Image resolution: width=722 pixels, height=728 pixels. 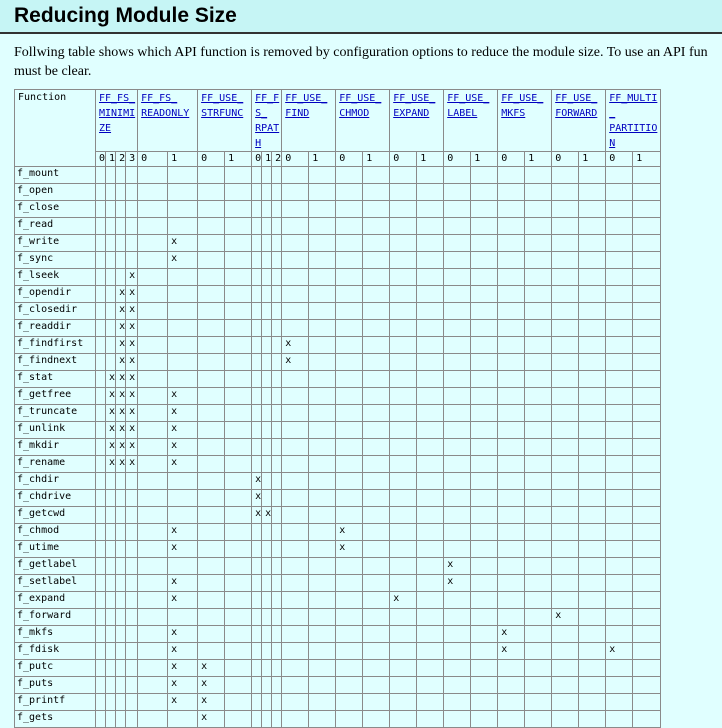 What do you see at coordinates (579, 120) in the screenshot?
I see `option-header-link: FF_USE_ FORWARD` at bounding box center [579, 120].